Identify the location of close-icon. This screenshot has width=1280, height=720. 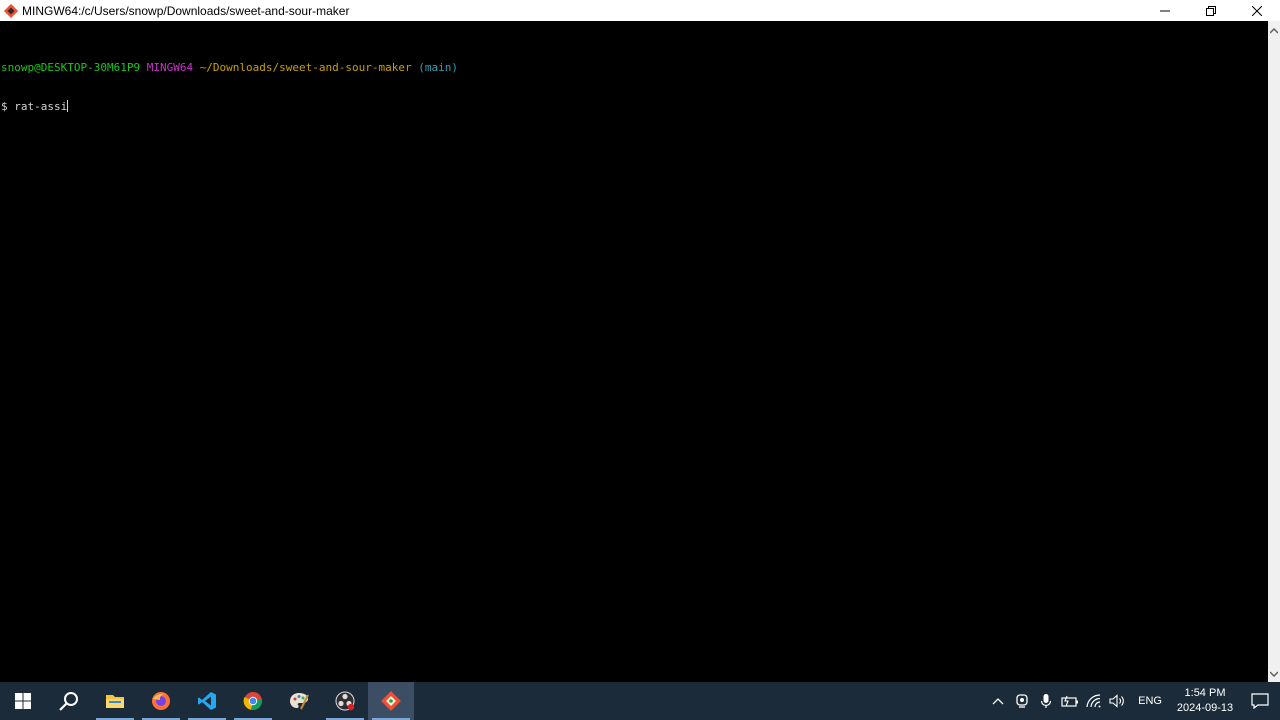
(1257, 10).